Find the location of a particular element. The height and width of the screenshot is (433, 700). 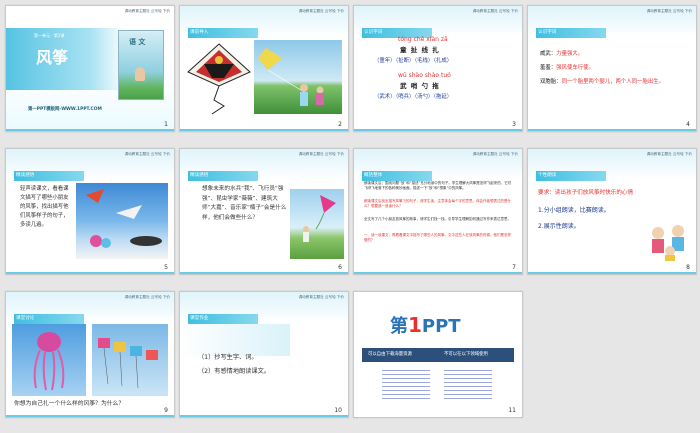

chars-row-1: 童 扯 线 扎 is located at coordinates (420, 50).